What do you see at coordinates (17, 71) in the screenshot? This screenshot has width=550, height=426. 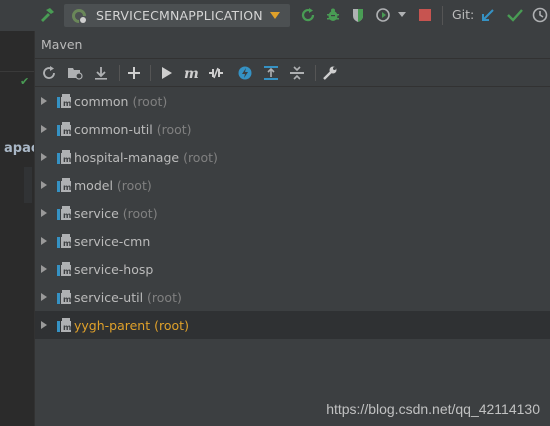 I see `editor-divider` at bounding box center [17, 71].